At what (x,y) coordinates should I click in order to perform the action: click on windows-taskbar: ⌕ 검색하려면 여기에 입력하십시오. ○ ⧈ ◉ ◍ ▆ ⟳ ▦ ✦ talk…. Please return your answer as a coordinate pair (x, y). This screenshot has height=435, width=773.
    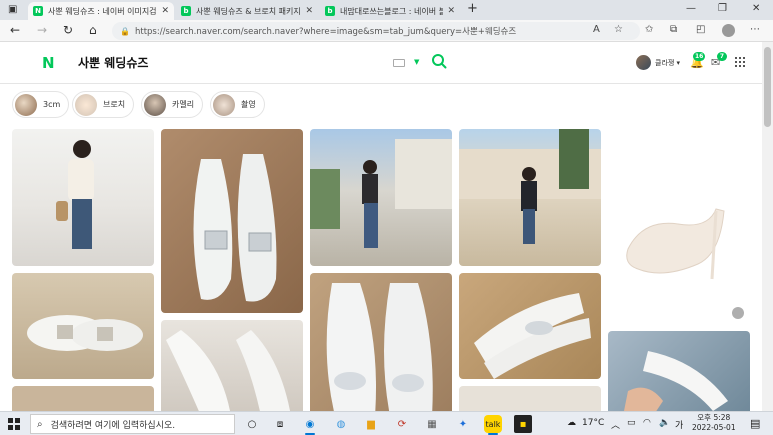
    Looking at the image, I should click on (386, 423).